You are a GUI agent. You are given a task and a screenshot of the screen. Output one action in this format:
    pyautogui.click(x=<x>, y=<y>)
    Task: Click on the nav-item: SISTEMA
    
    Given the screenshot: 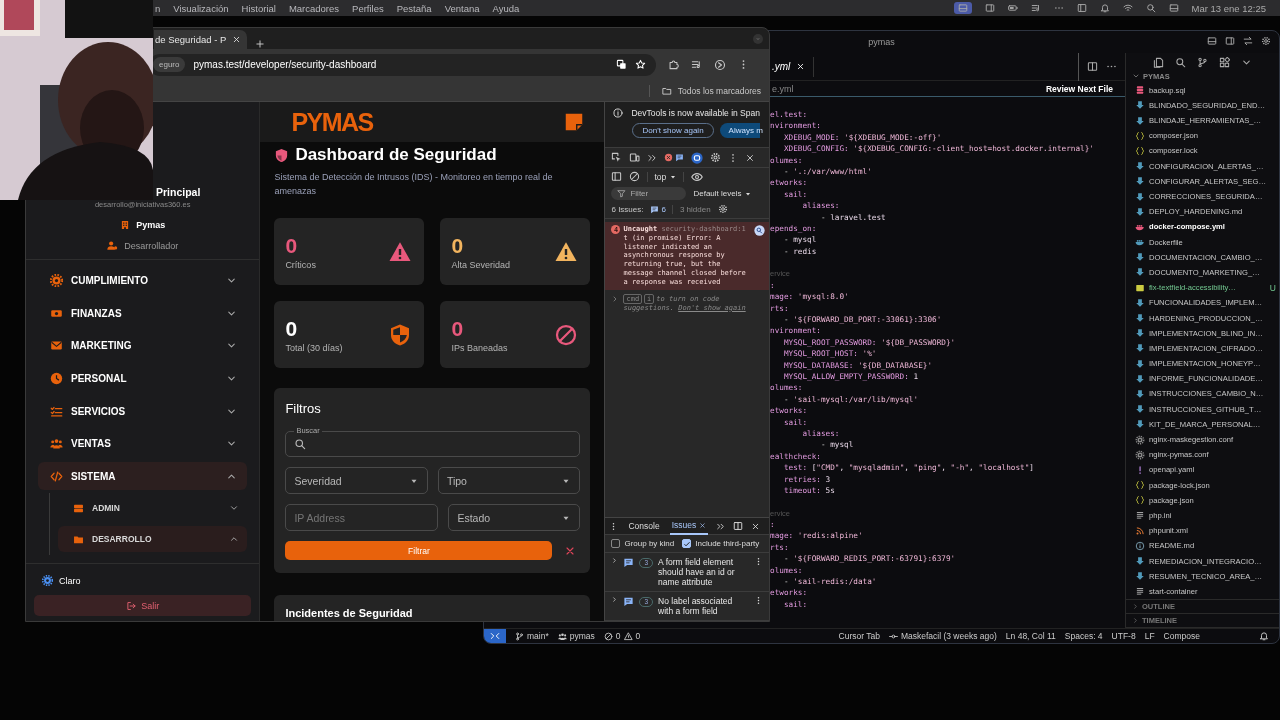 What is the action you would take?
    pyautogui.click(x=143, y=476)
    